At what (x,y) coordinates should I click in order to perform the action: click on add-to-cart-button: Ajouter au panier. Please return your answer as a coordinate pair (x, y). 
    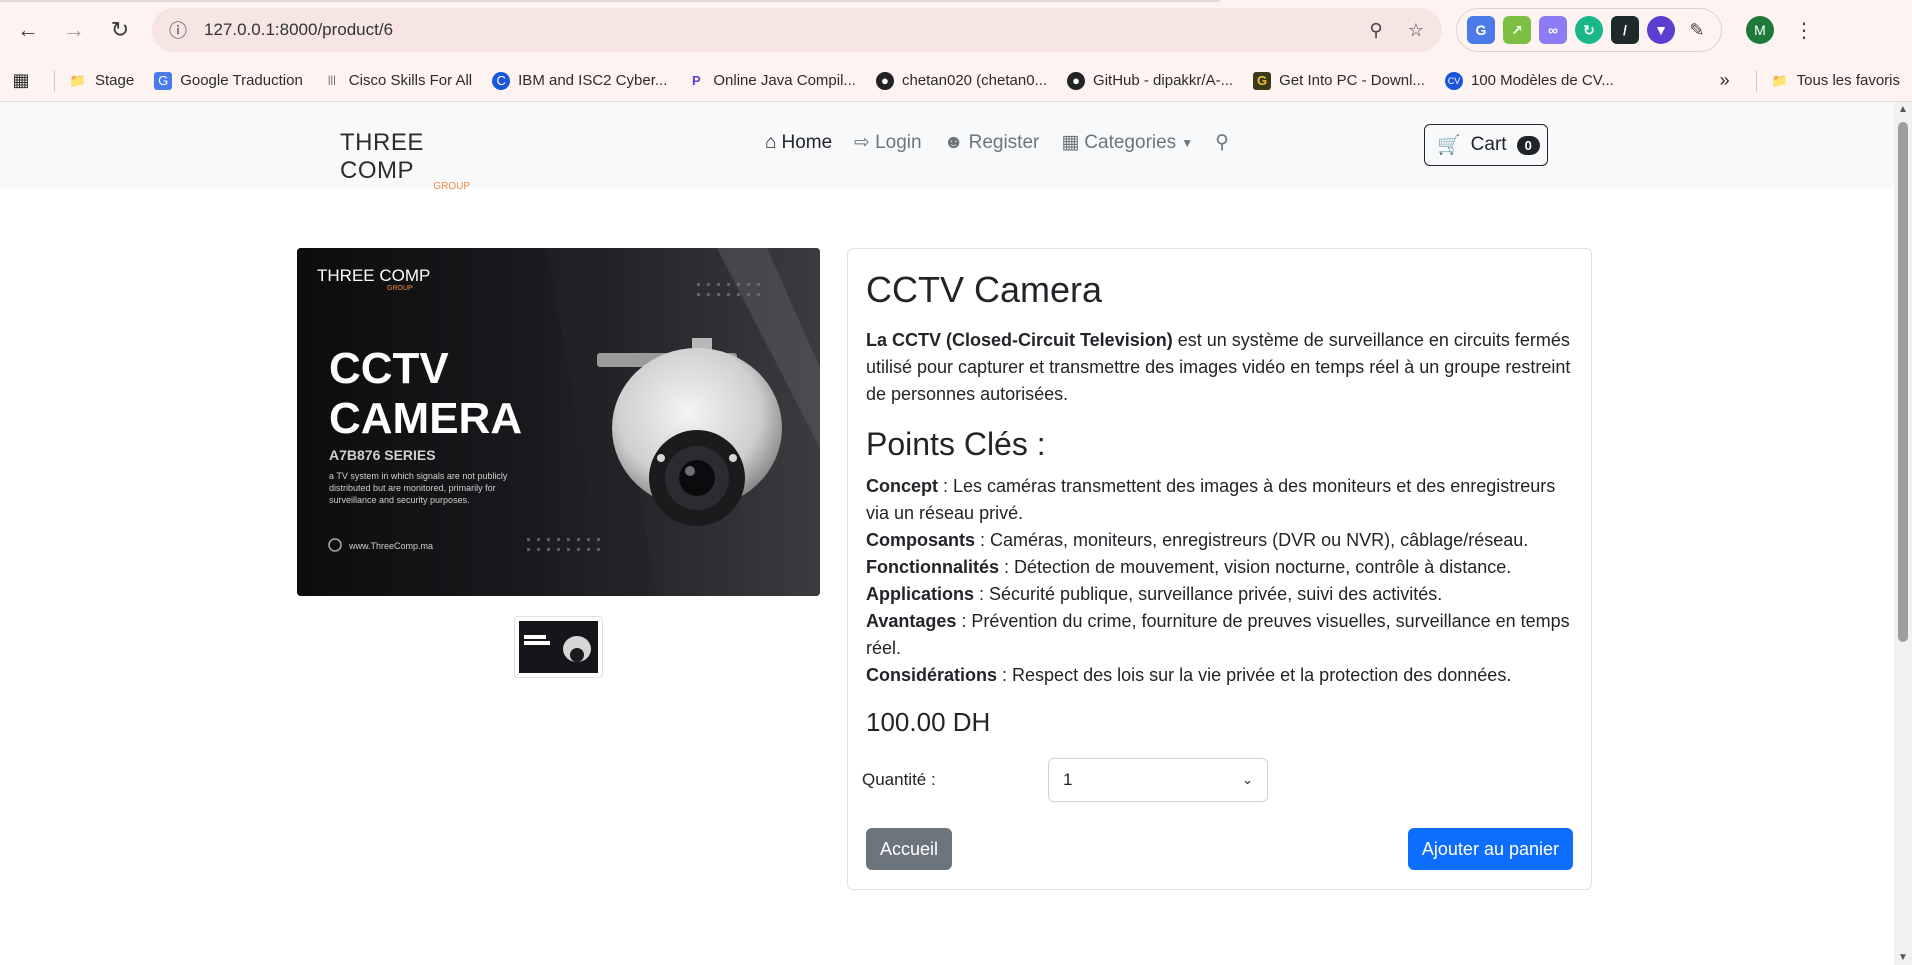
    Looking at the image, I should click on (1490, 849).